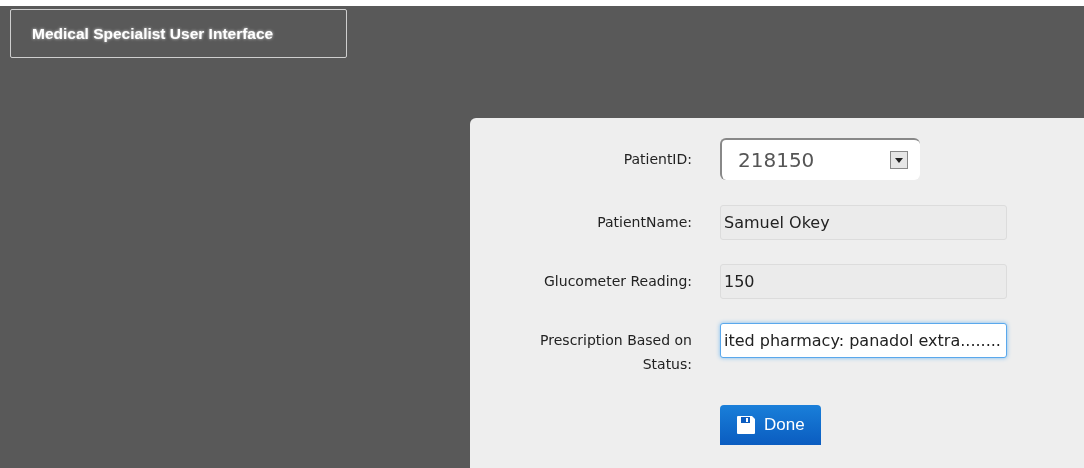 This screenshot has height=468, width=1084. Describe the element at coordinates (617, 281) in the screenshot. I see `field-label: Glucometer Reading:` at that location.